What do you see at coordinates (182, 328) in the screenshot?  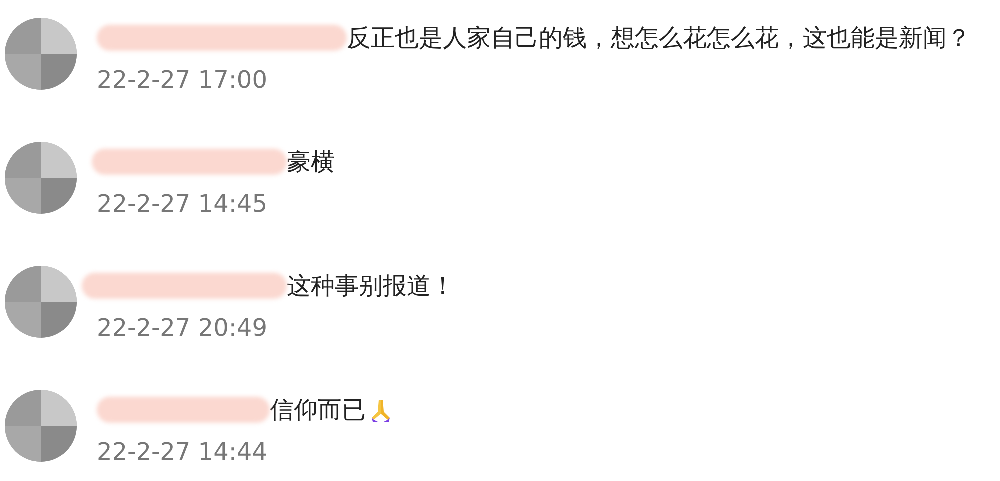 I see `comment-time: 22-2-27 20:49` at bounding box center [182, 328].